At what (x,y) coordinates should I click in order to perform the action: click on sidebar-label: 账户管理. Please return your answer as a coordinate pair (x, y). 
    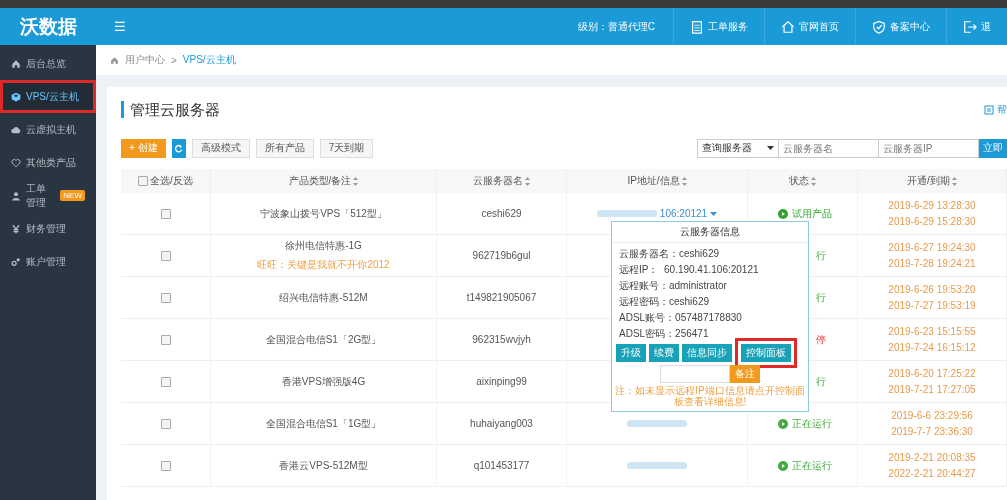
    Looking at the image, I should click on (46, 261).